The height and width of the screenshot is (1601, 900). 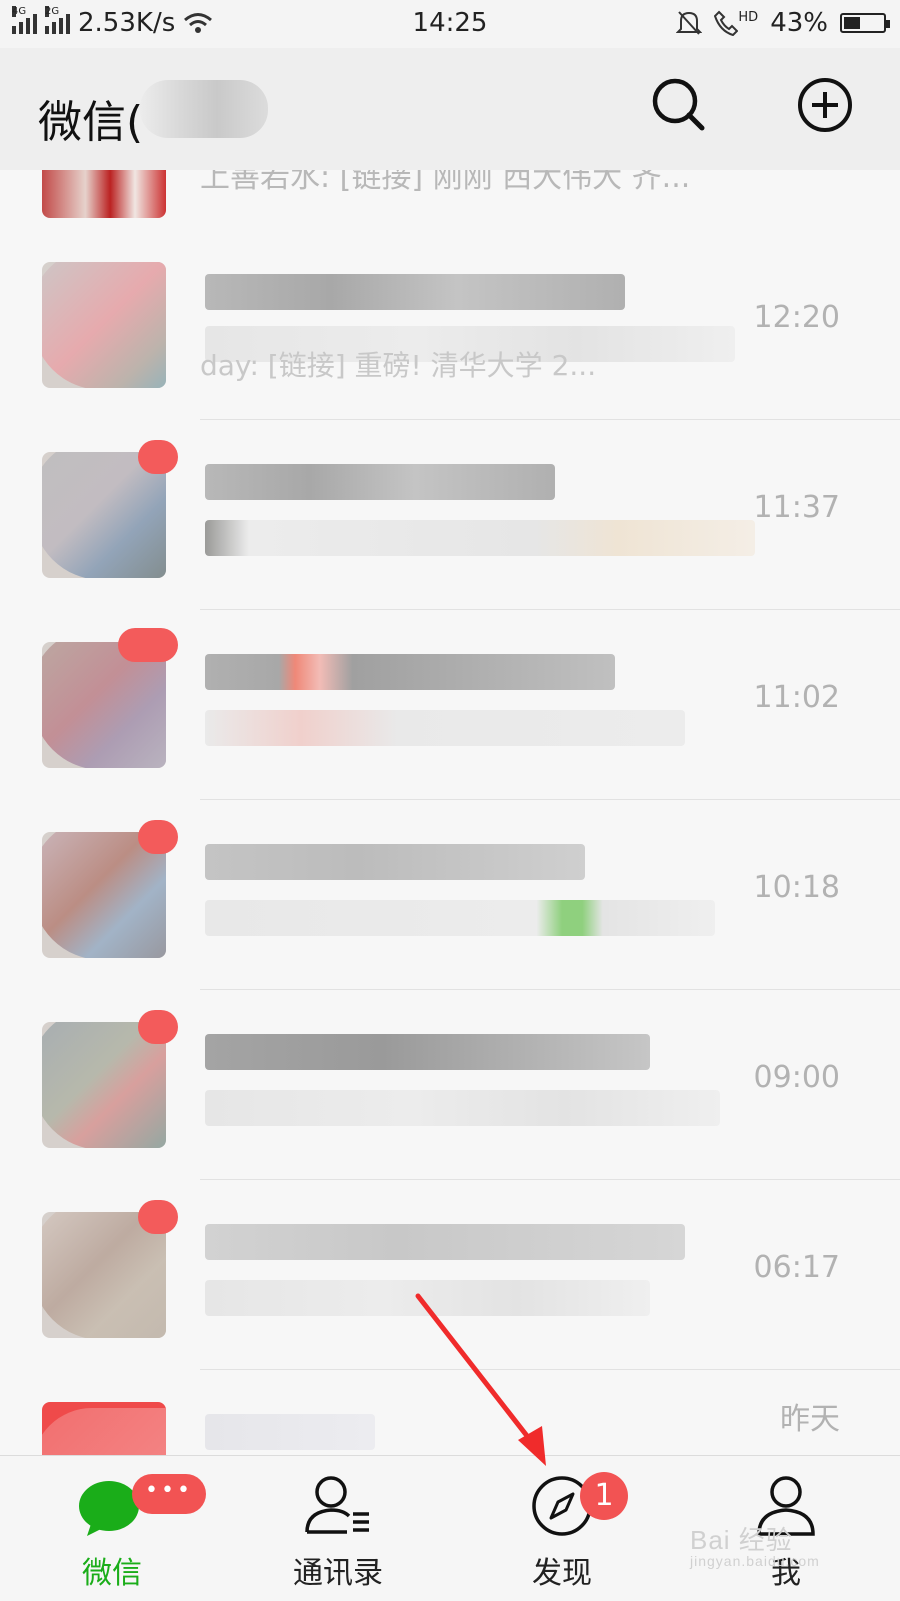 What do you see at coordinates (796, 1077) in the screenshot?
I see `chat-time: 09:00` at bounding box center [796, 1077].